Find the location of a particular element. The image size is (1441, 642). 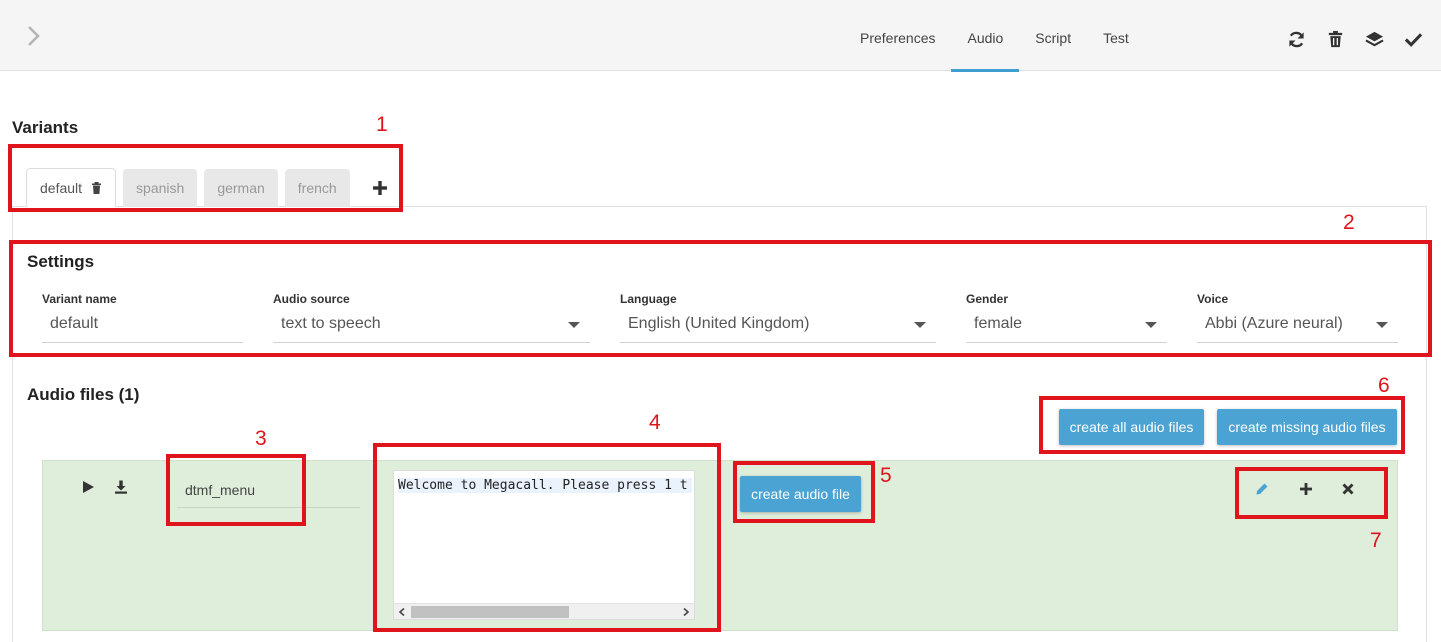

audio-files-heading: Audio files (1) is located at coordinates (83, 394).